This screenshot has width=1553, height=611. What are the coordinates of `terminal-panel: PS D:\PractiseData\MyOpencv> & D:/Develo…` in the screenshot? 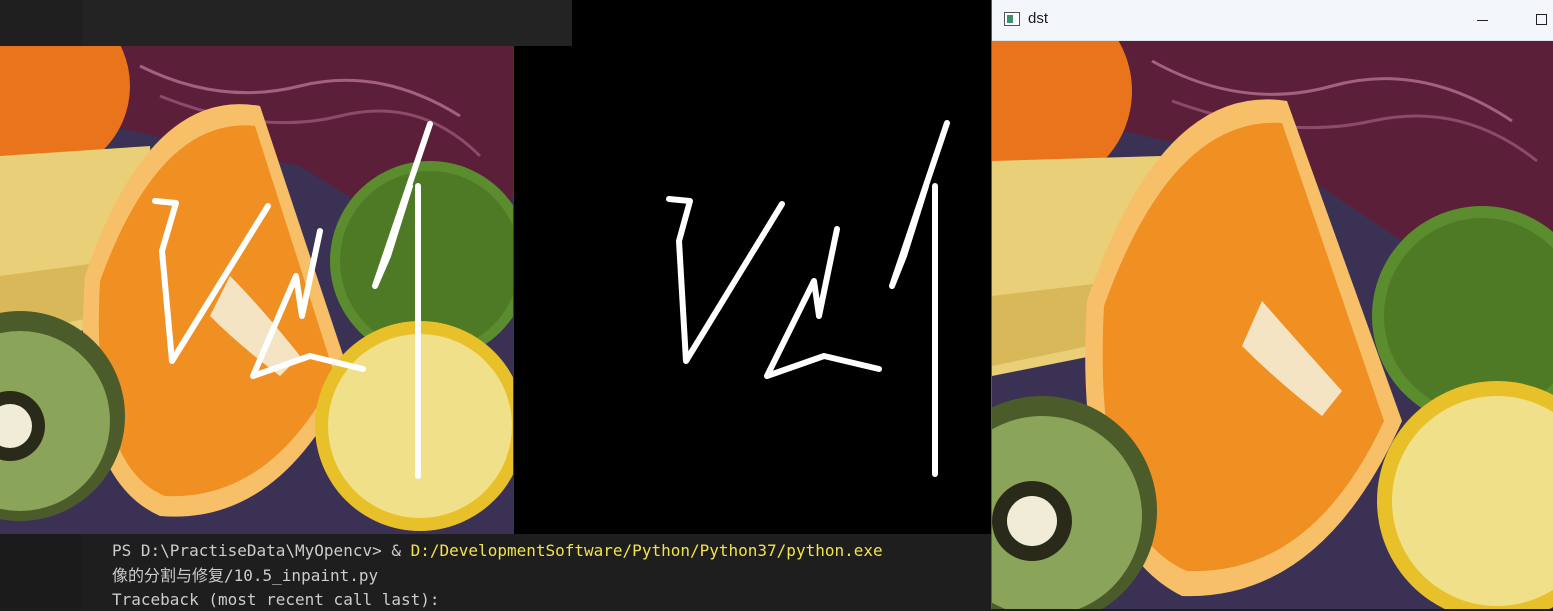 It's located at (496, 571).